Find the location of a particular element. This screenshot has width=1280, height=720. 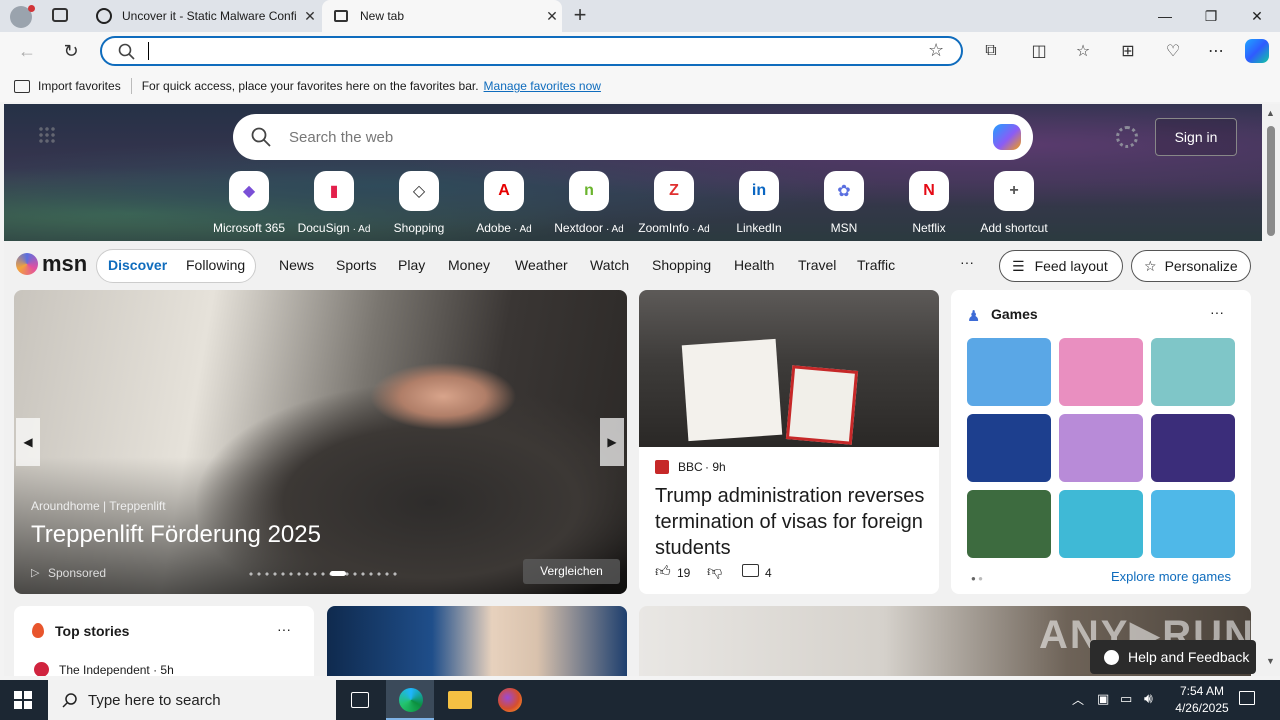

nav-shopping: Shopping is located at coordinates (681, 265).